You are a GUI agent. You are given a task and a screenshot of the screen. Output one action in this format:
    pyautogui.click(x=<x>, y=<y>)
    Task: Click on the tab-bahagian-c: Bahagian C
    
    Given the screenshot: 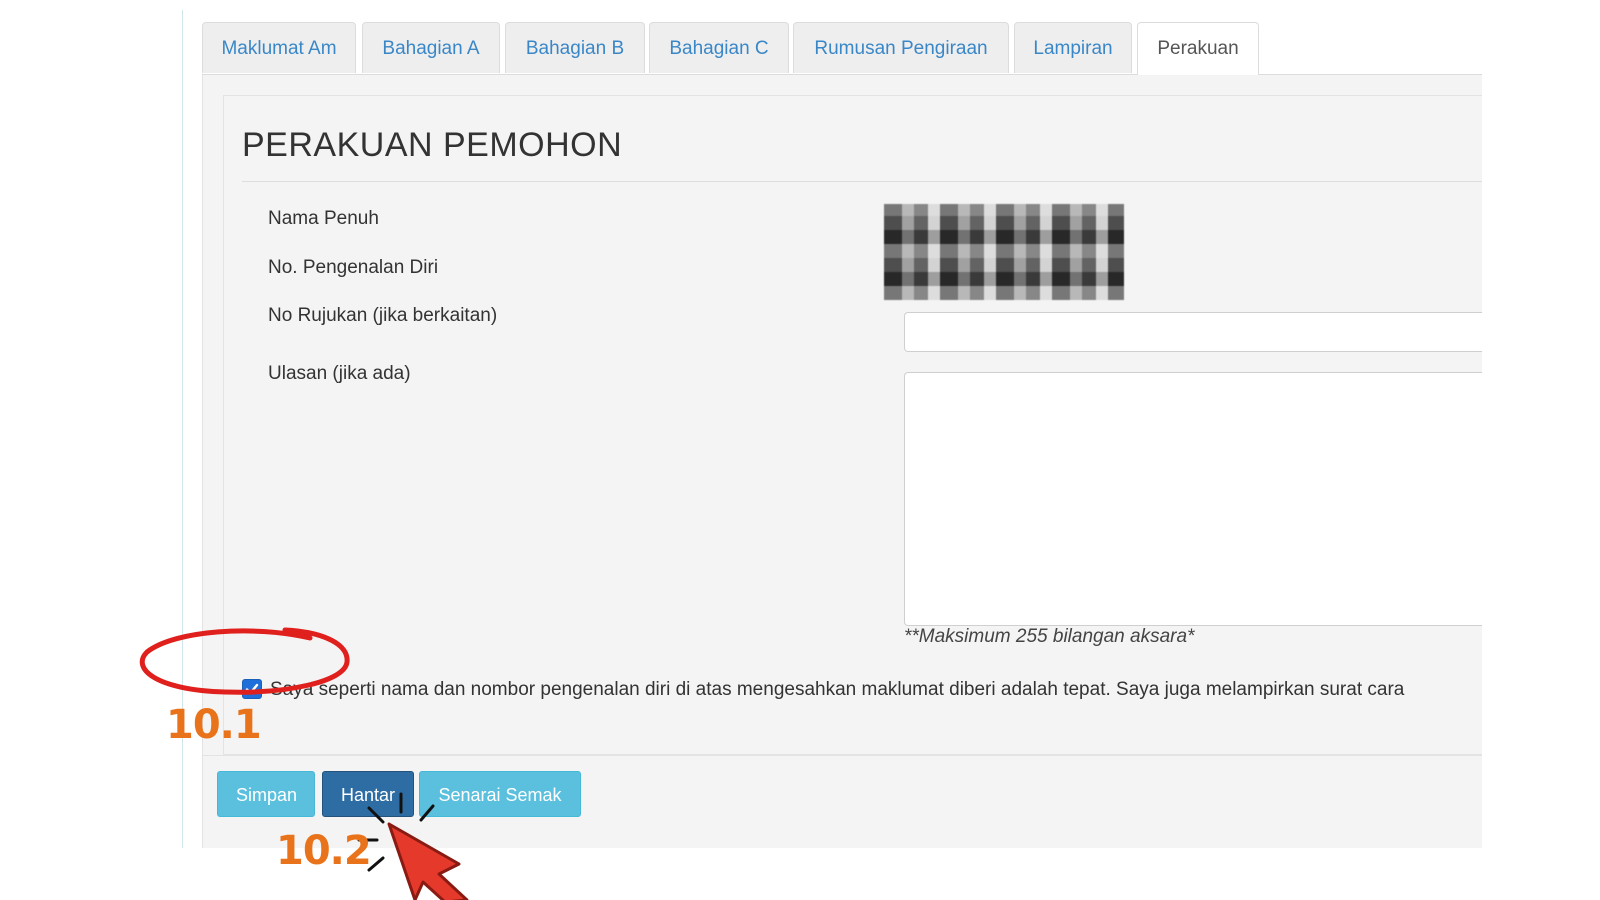 What is the action you would take?
    pyautogui.click(x=719, y=47)
    